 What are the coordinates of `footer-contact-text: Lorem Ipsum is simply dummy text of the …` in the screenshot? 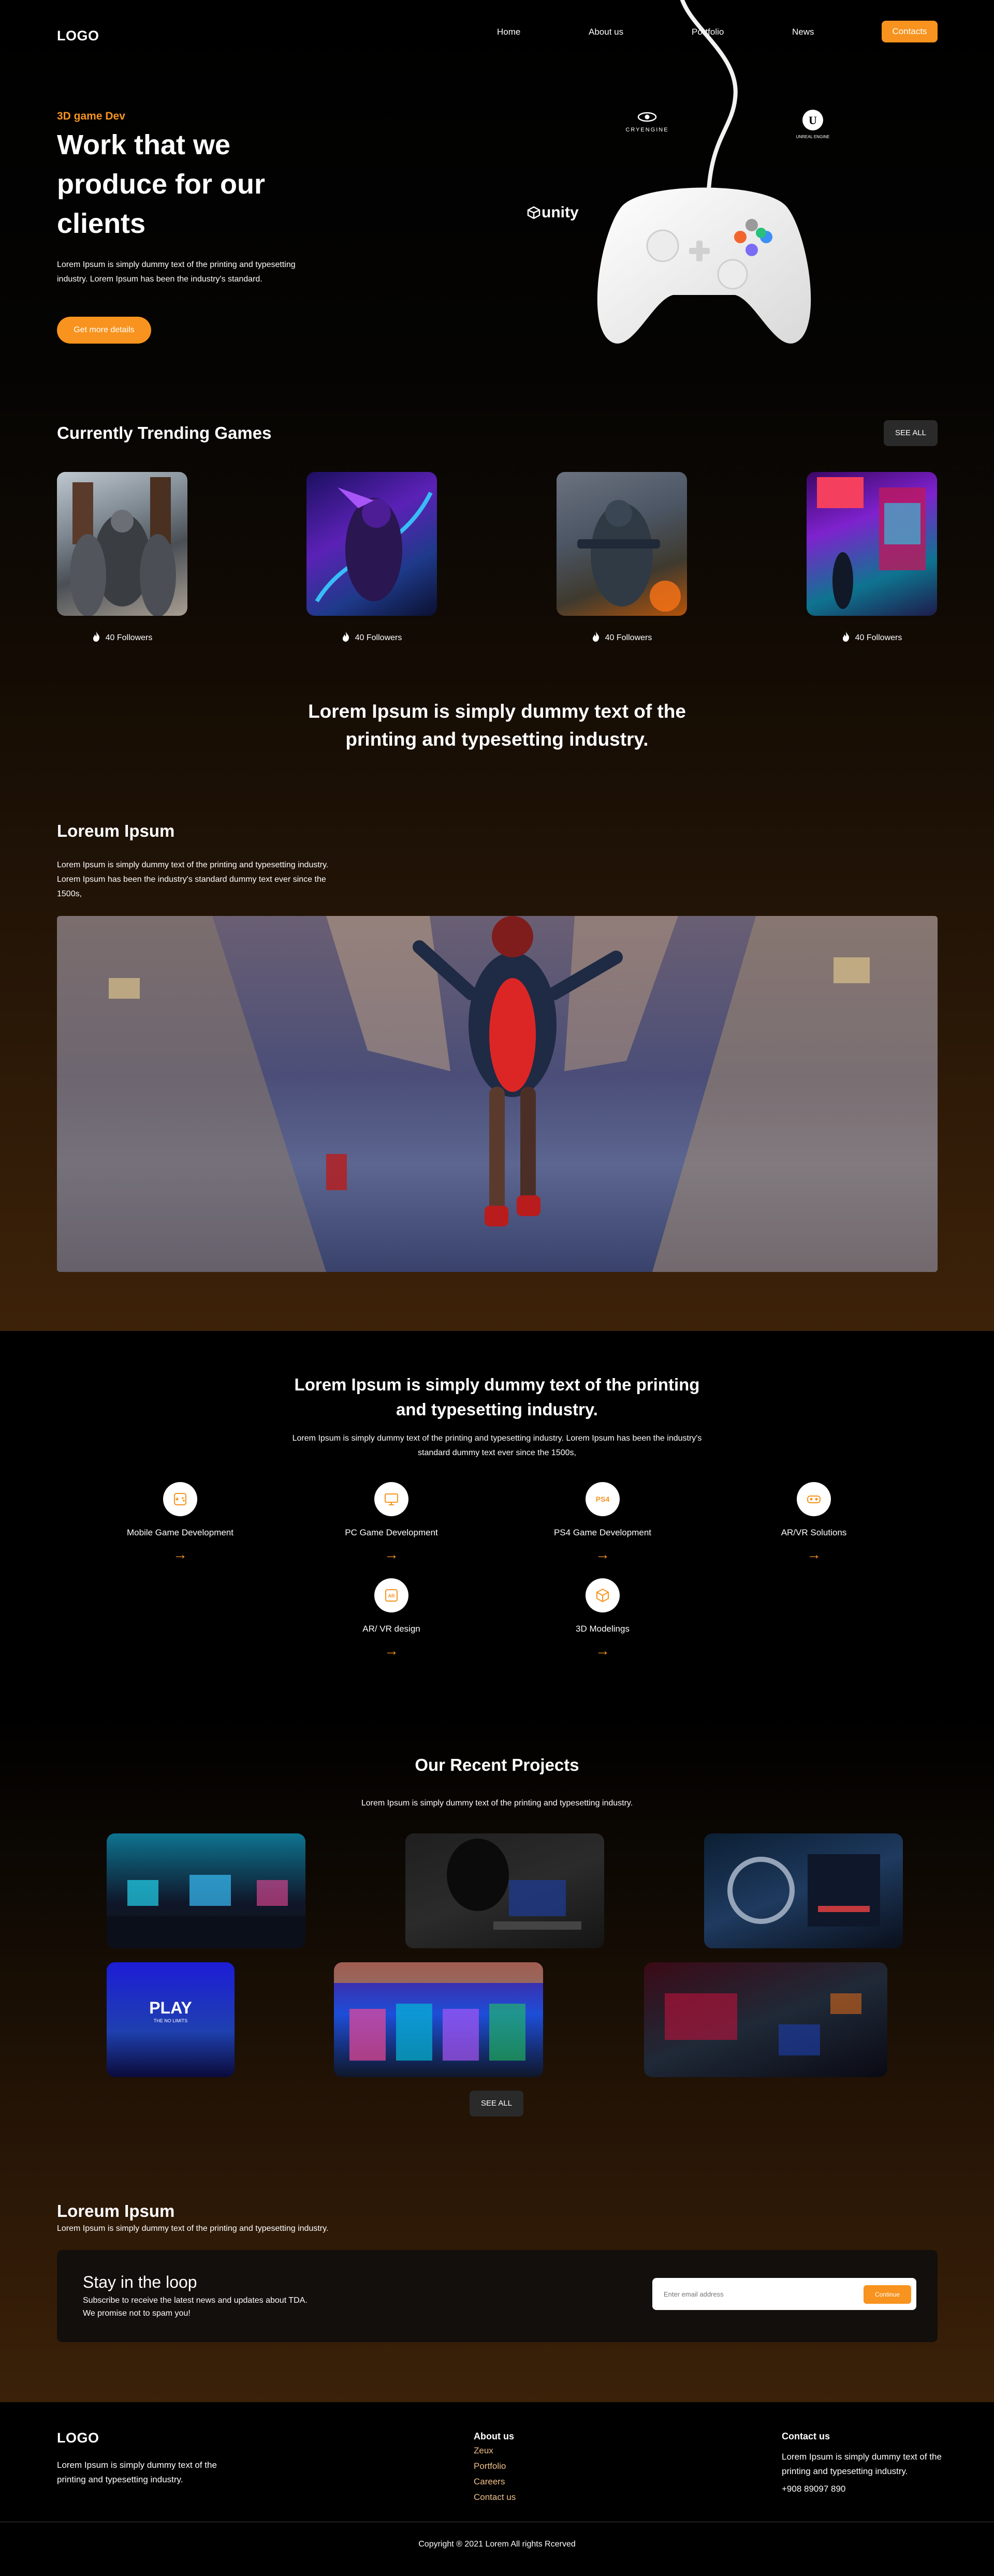 It's located at (862, 2464).